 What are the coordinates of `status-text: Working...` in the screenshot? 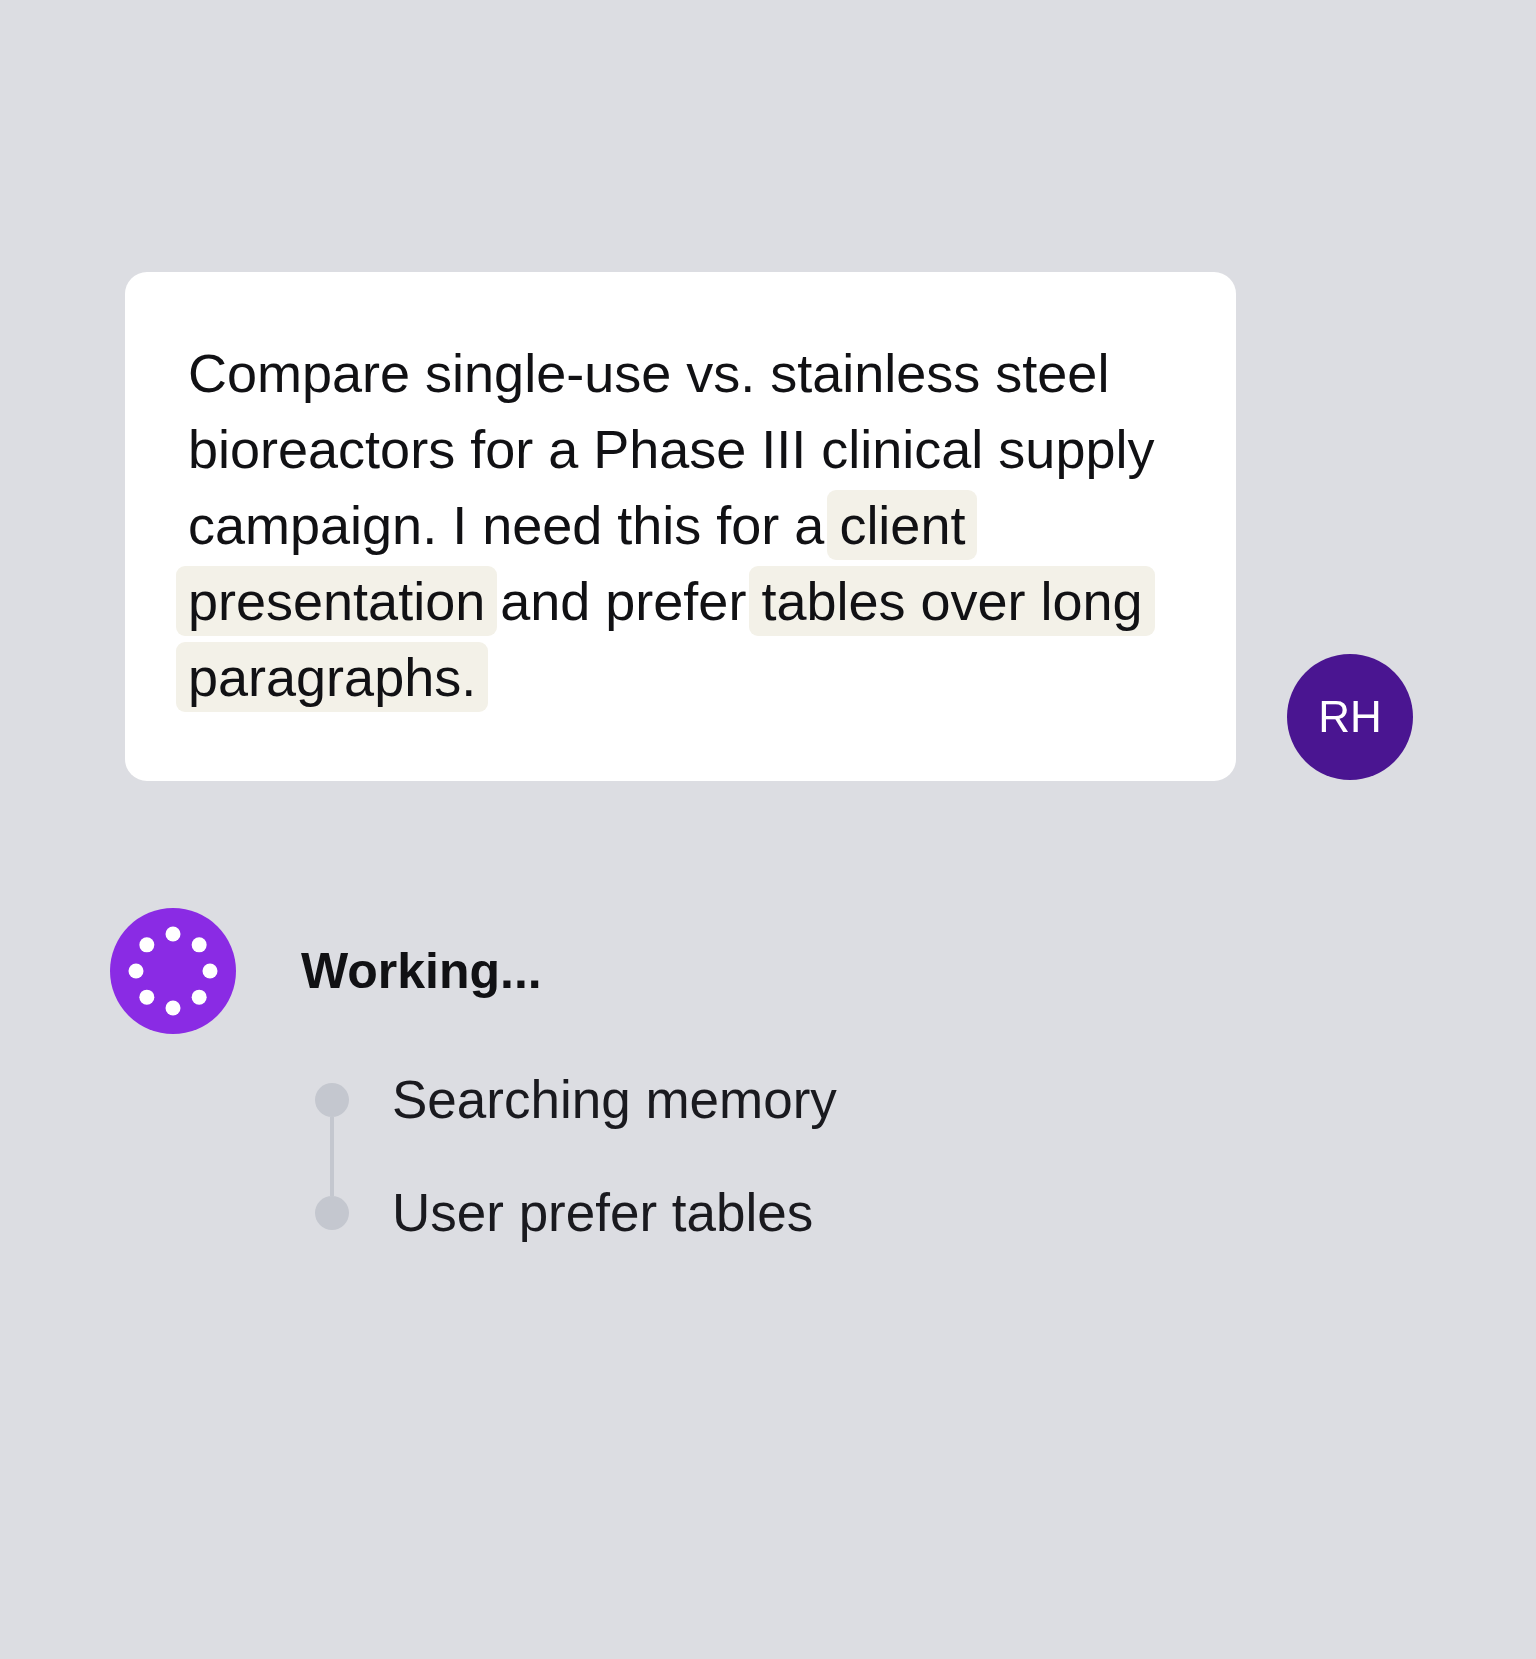 It's located at (421, 971).